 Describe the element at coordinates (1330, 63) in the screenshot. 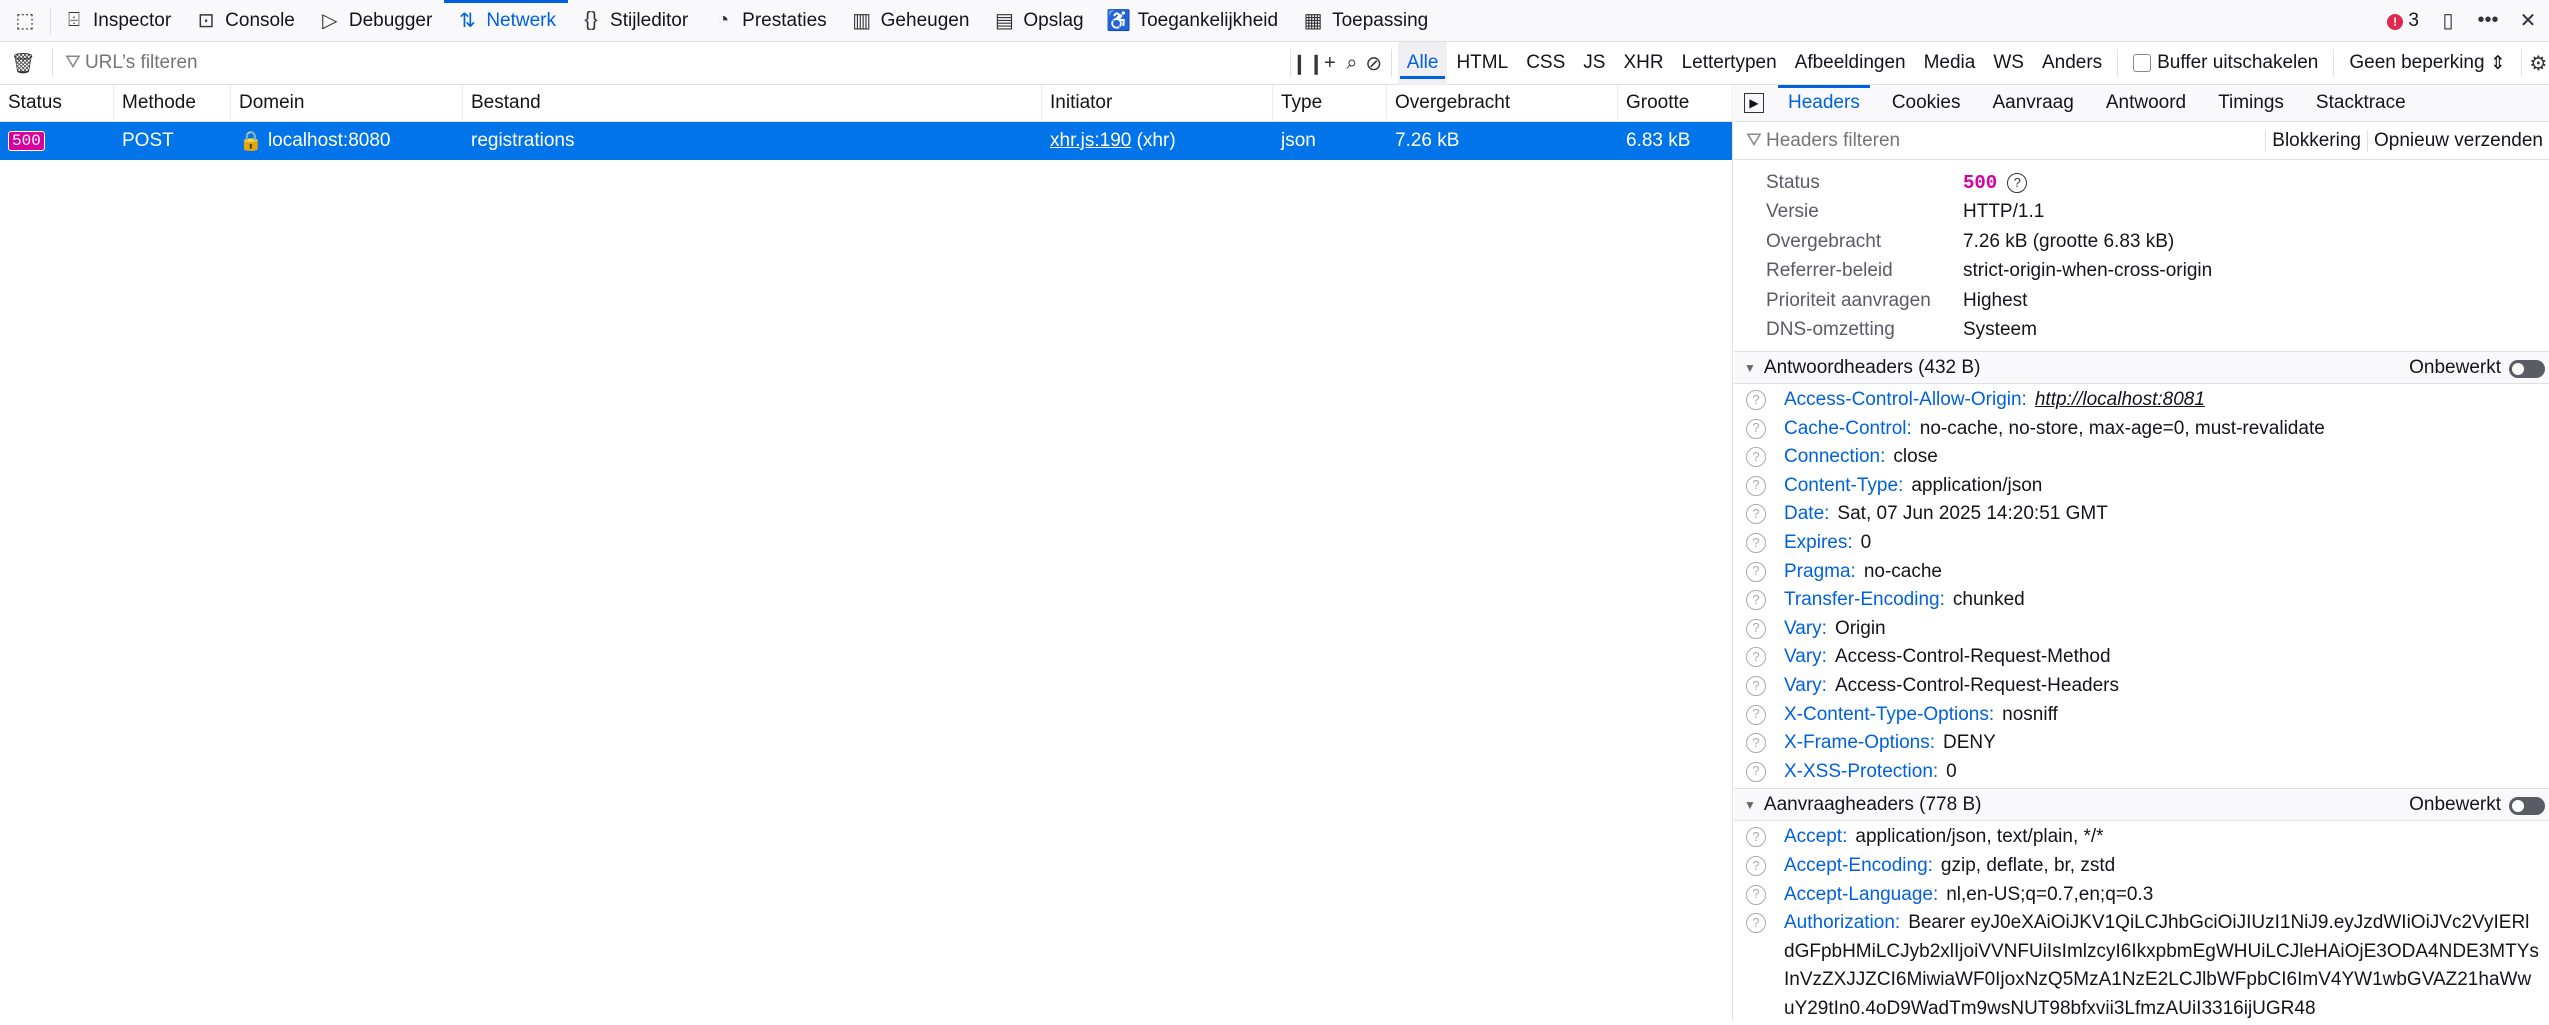

I see `add-icon: +` at that location.